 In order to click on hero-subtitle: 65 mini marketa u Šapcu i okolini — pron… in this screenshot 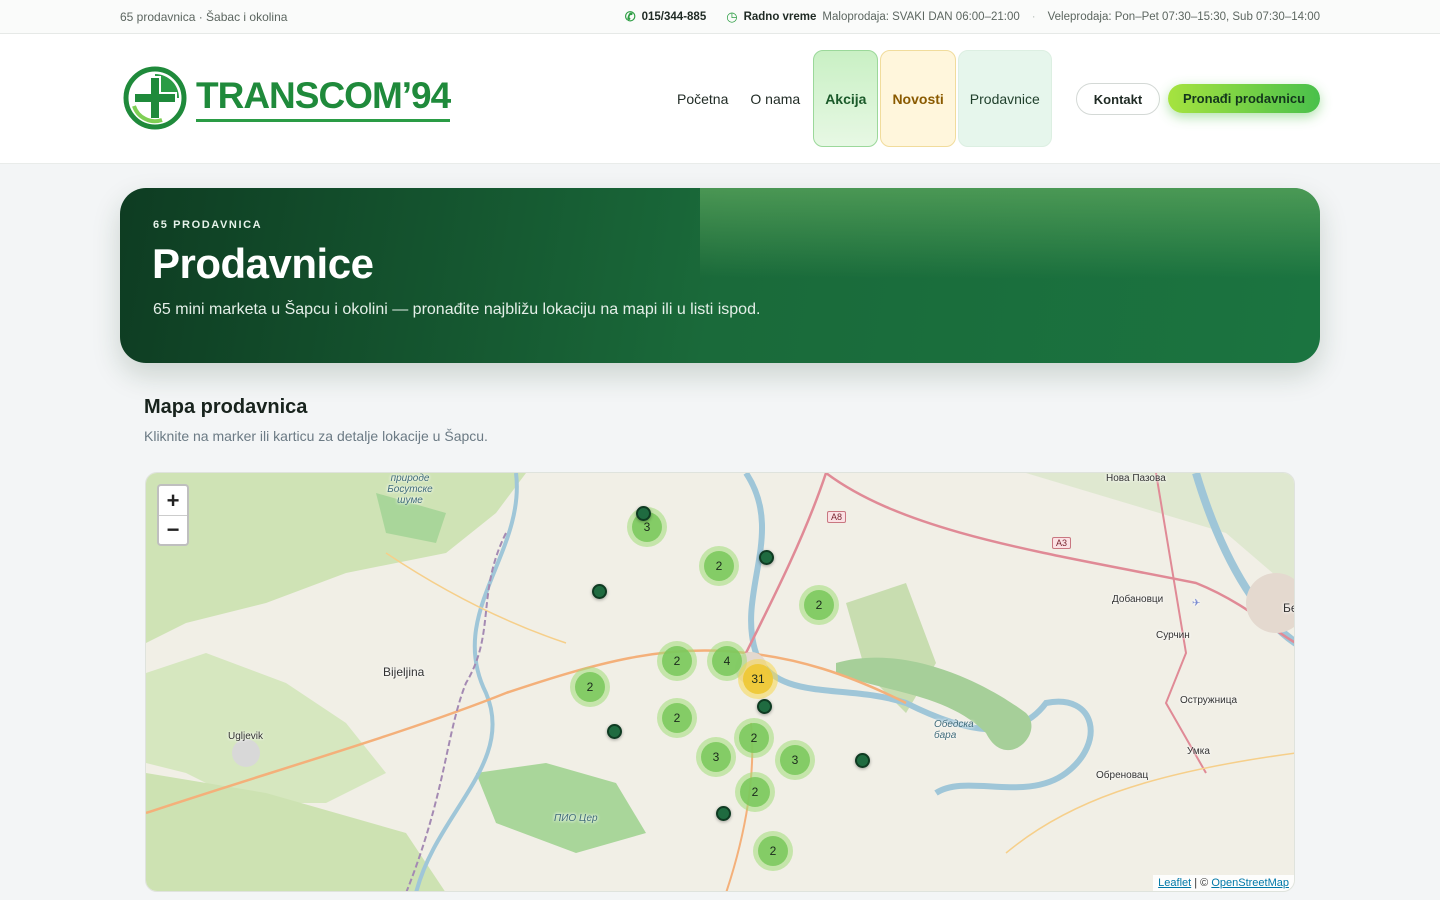, I will do `click(457, 309)`.